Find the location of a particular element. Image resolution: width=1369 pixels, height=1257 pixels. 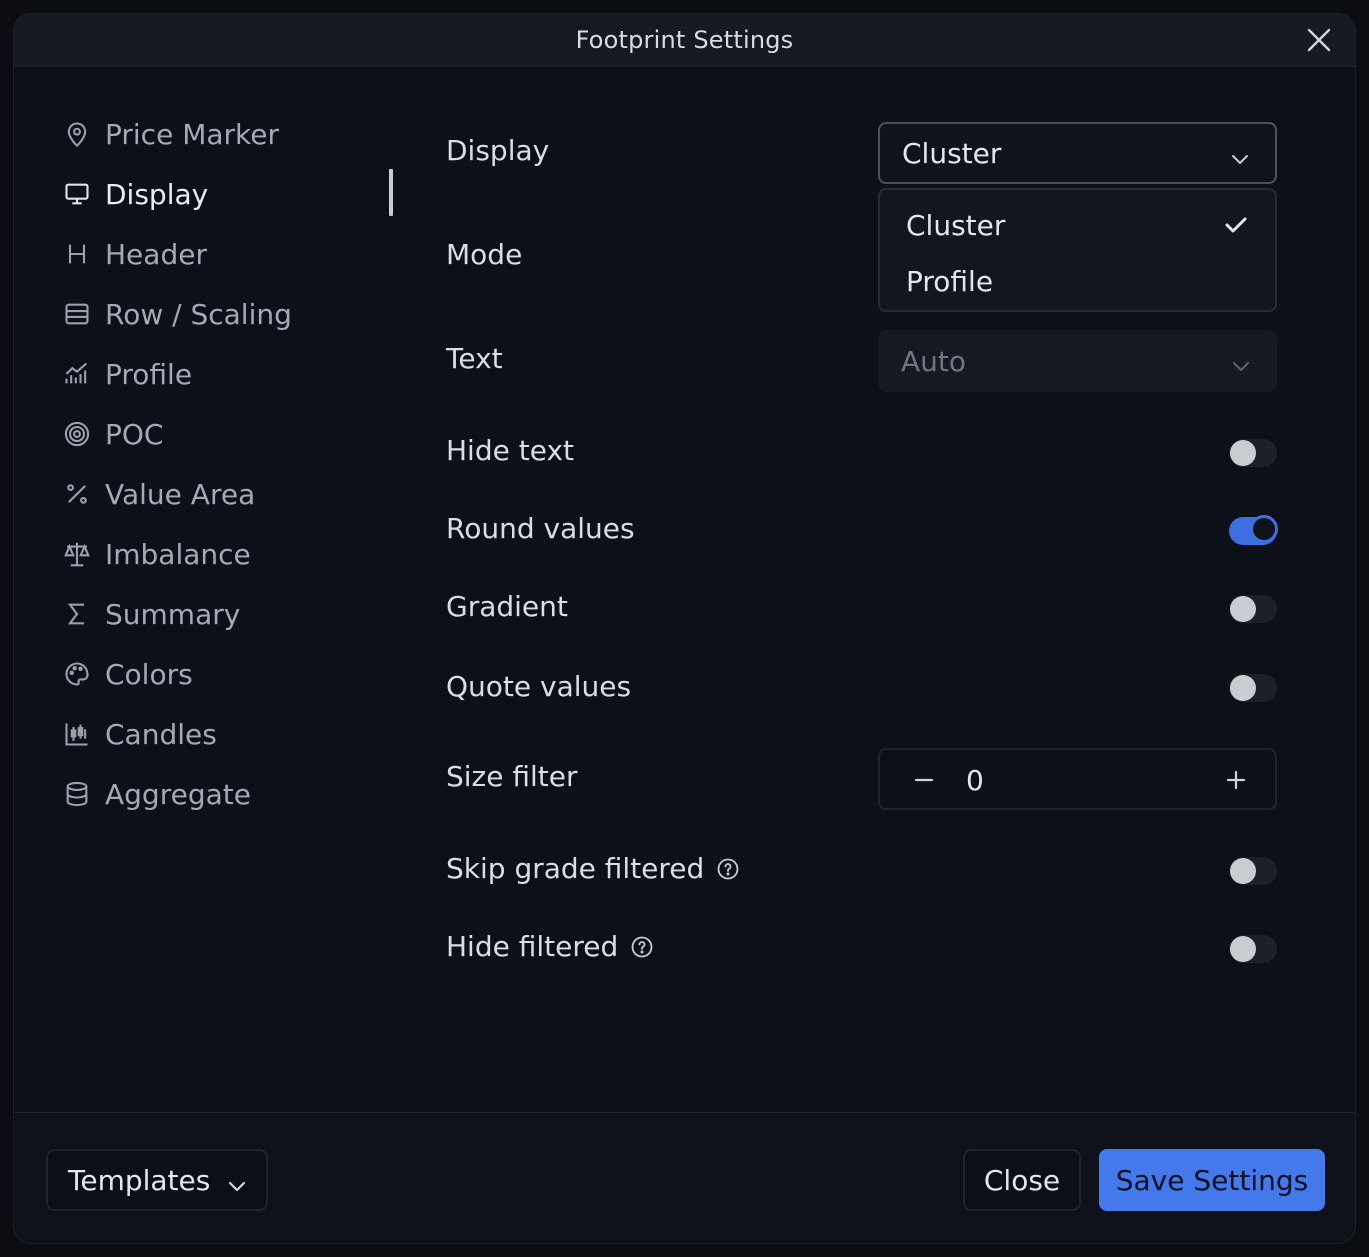

gradient-label: Gradient is located at coordinates (507, 606).